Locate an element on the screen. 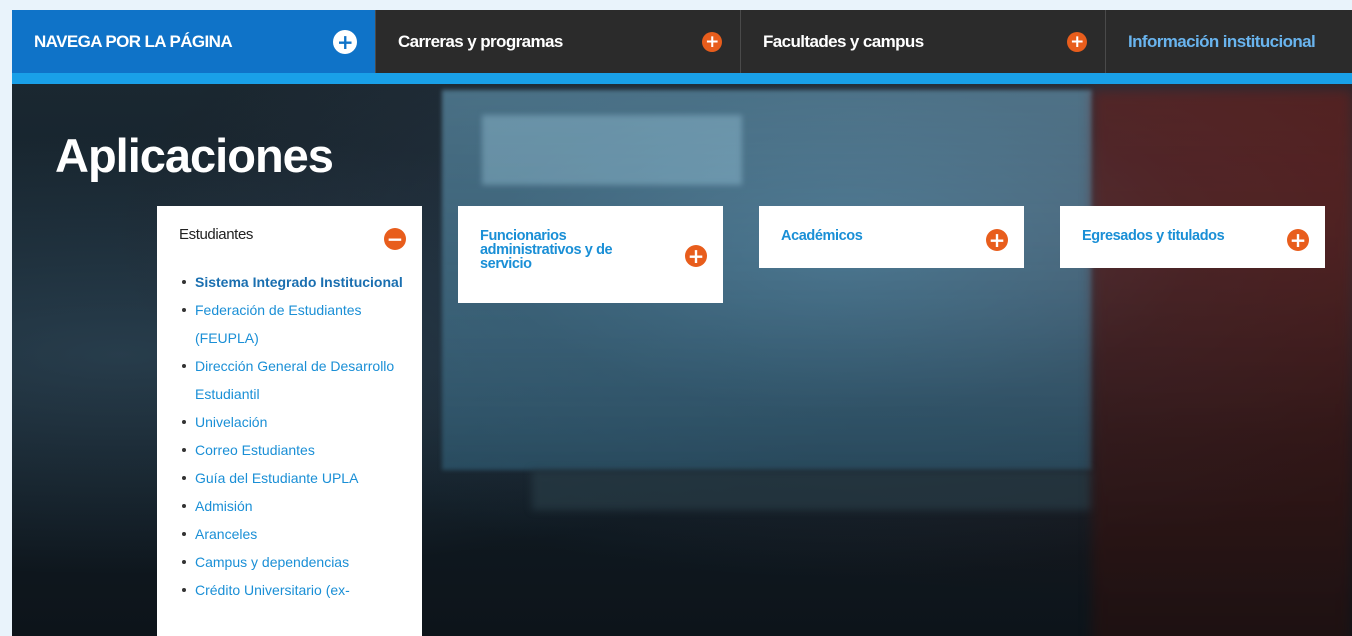  list-item-link: Admisión is located at coordinates (294, 506).